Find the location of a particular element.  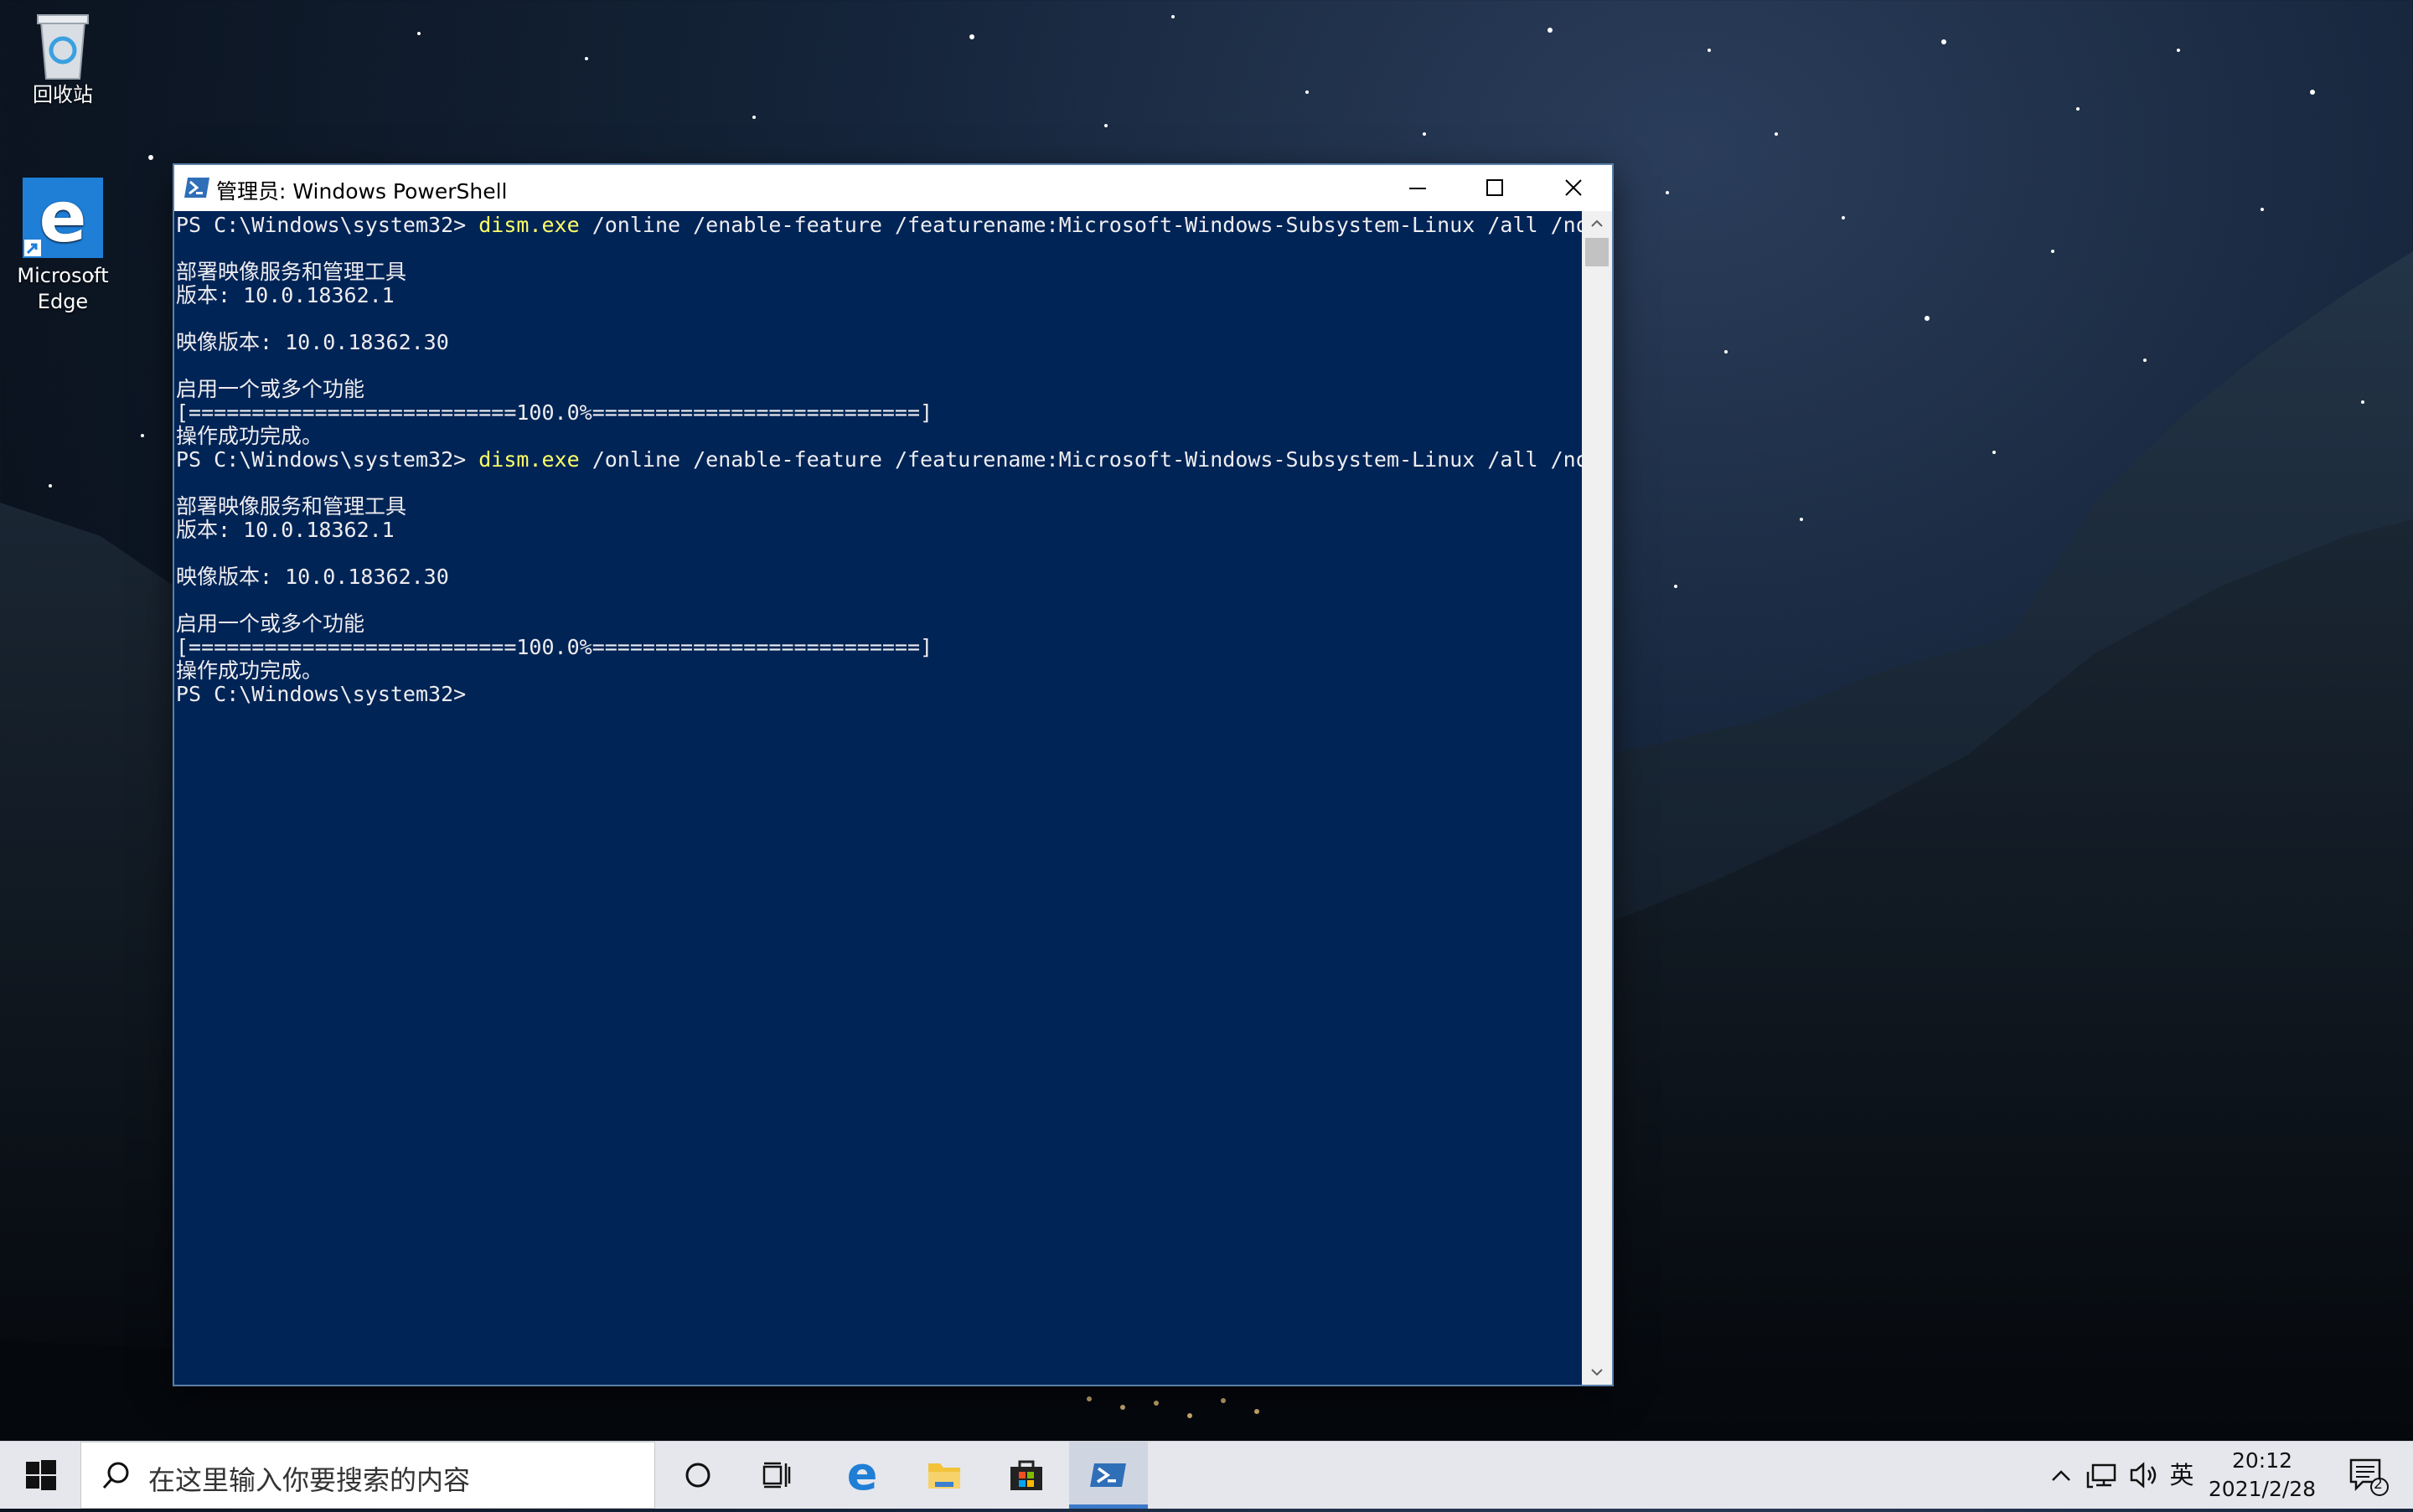

taskbar: 在这里输入你要搜索的内容 e 英 20:12 2021/2/28 2 is located at coordinates (1206, 1475).